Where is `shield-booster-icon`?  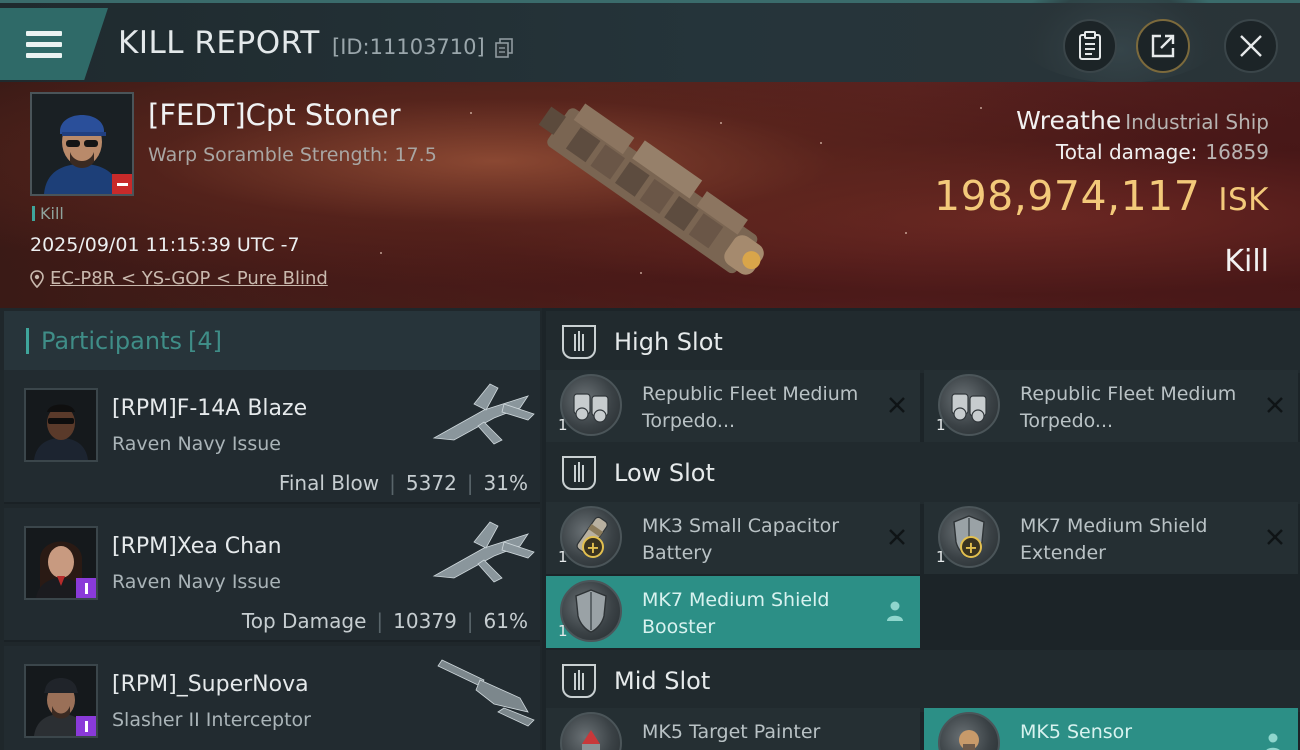
shield-booster-icon is located at coordinates (591, 611).